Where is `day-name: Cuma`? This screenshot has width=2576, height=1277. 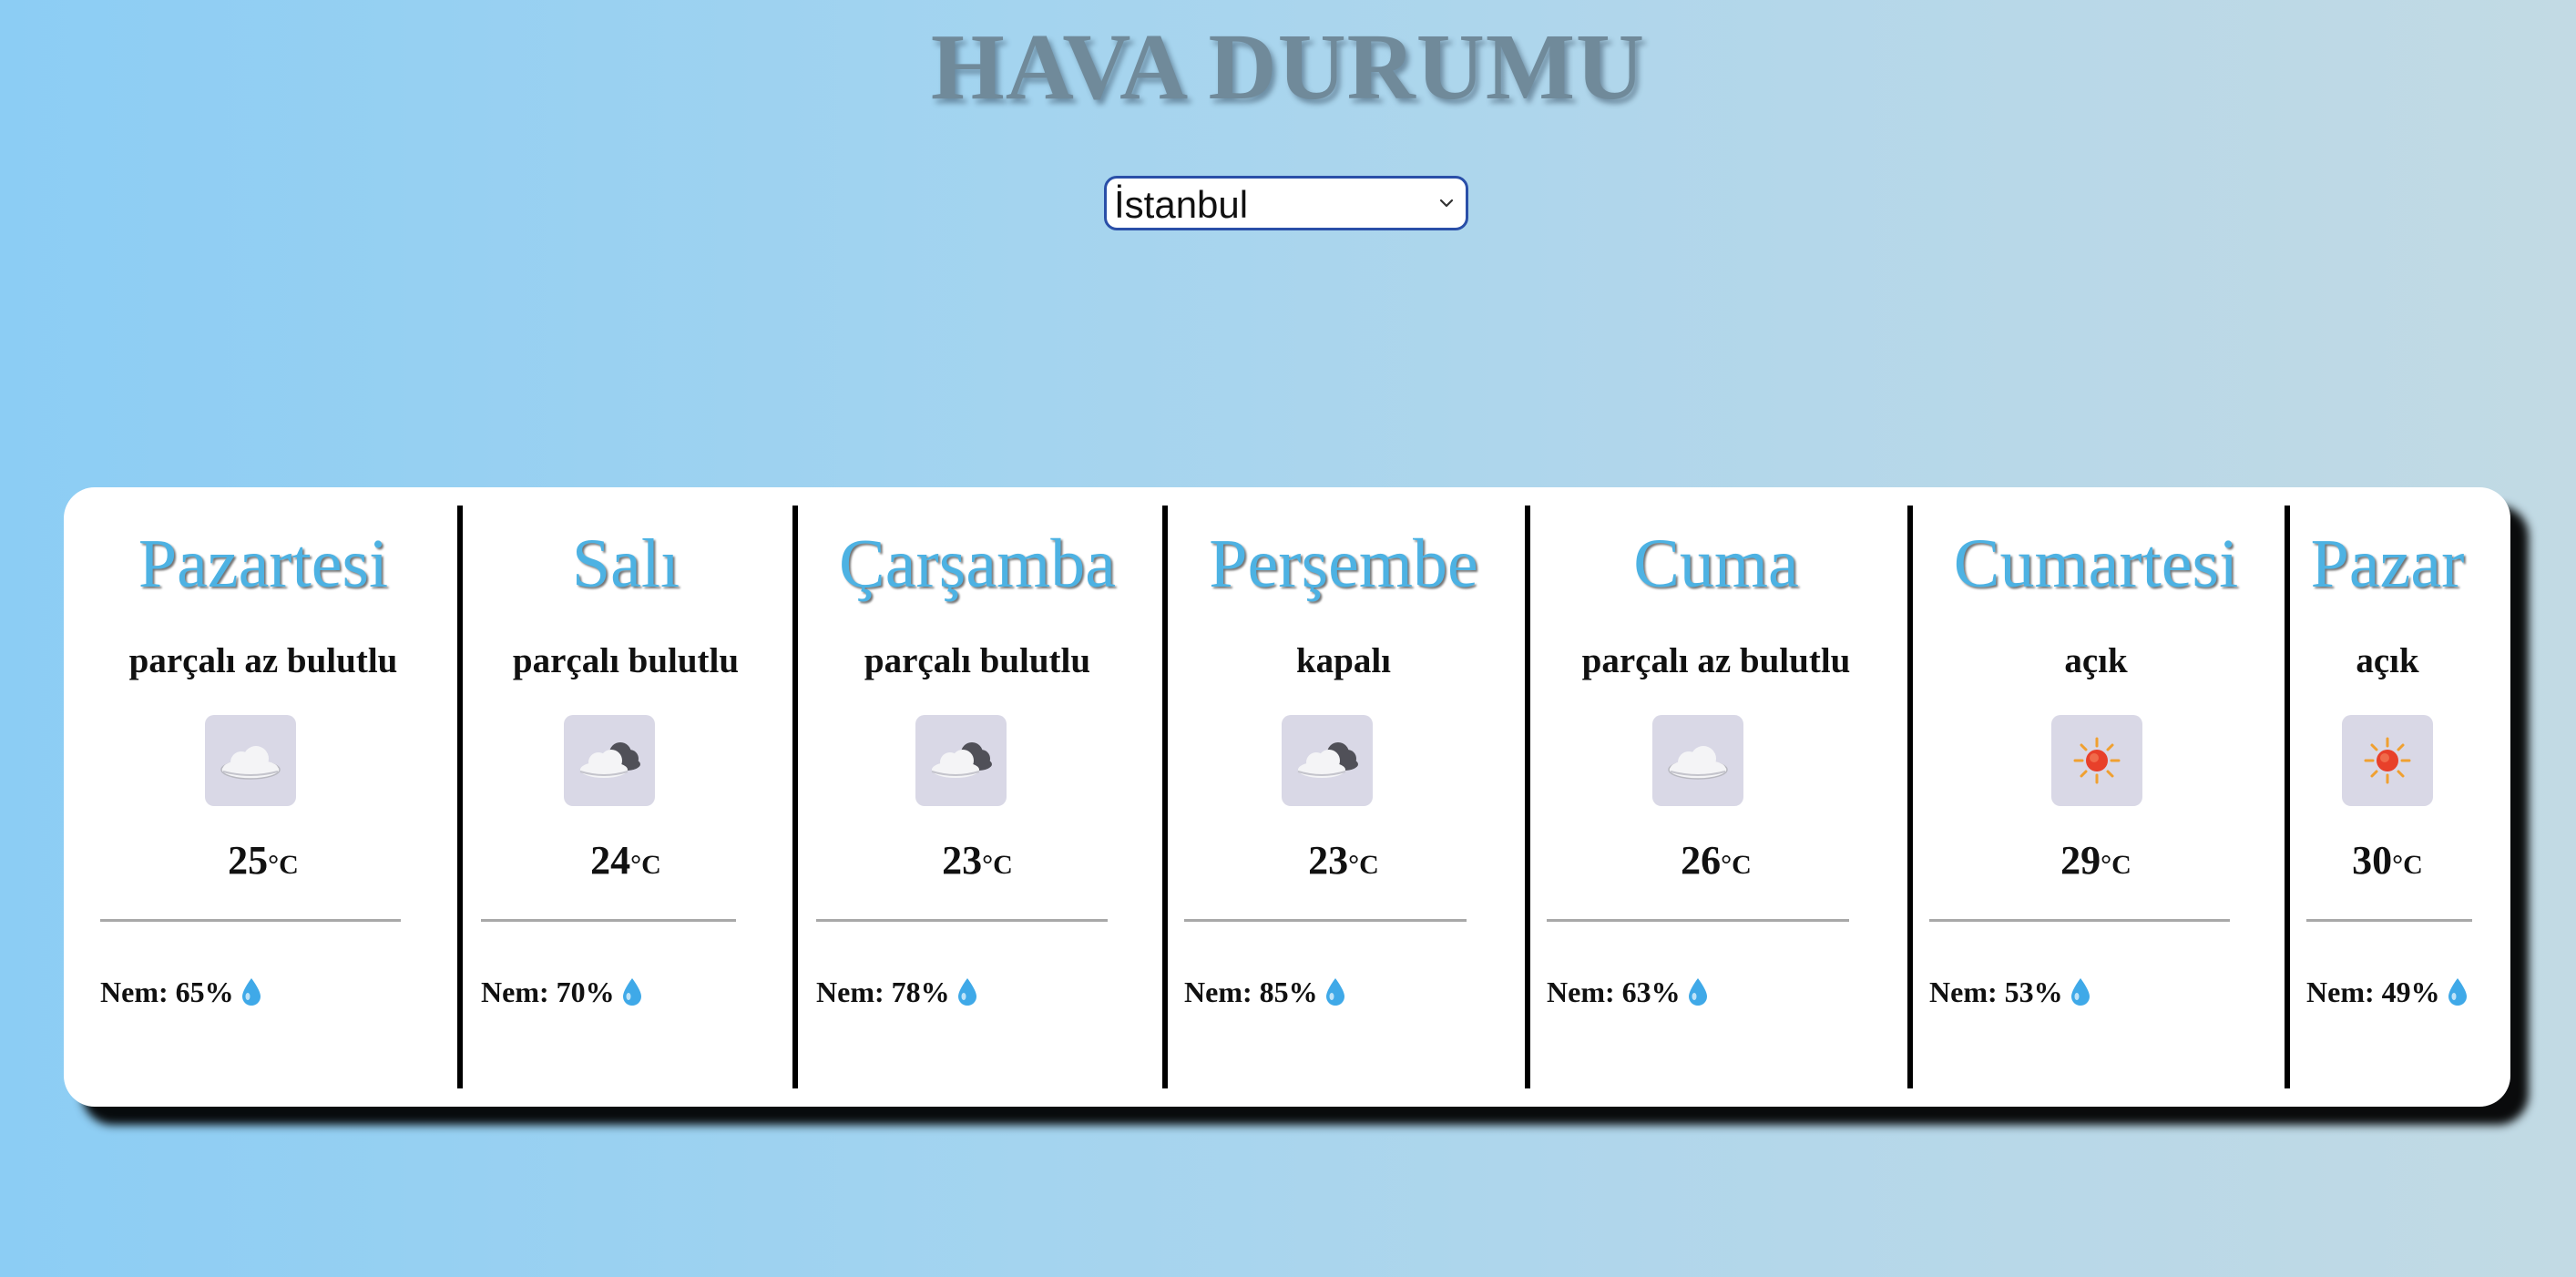
day-name: Cuma is located at coordinates (1716, 564).